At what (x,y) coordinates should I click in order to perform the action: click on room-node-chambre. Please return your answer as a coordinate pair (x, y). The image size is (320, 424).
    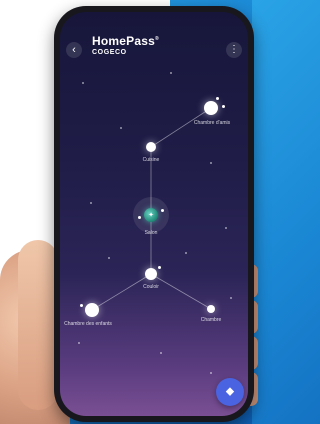
    Looking at the image, I should click on (211, 309).